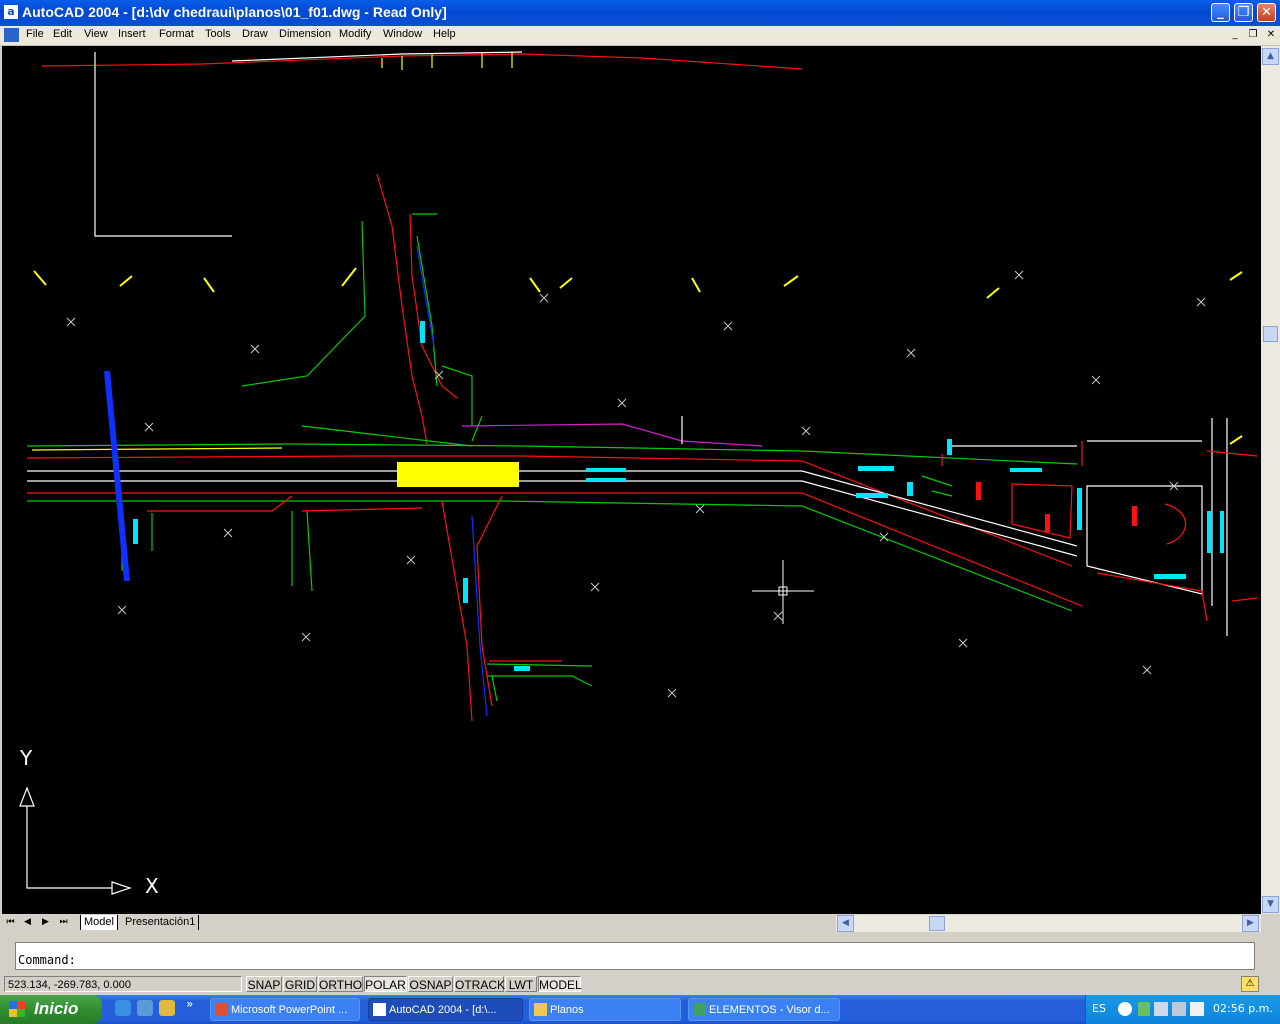 The height and width of the screenshot is (1024, 1280). Describe the element at coordinates (17, 1009) in the screenshot. I see `windows-logo-icon` at that location.